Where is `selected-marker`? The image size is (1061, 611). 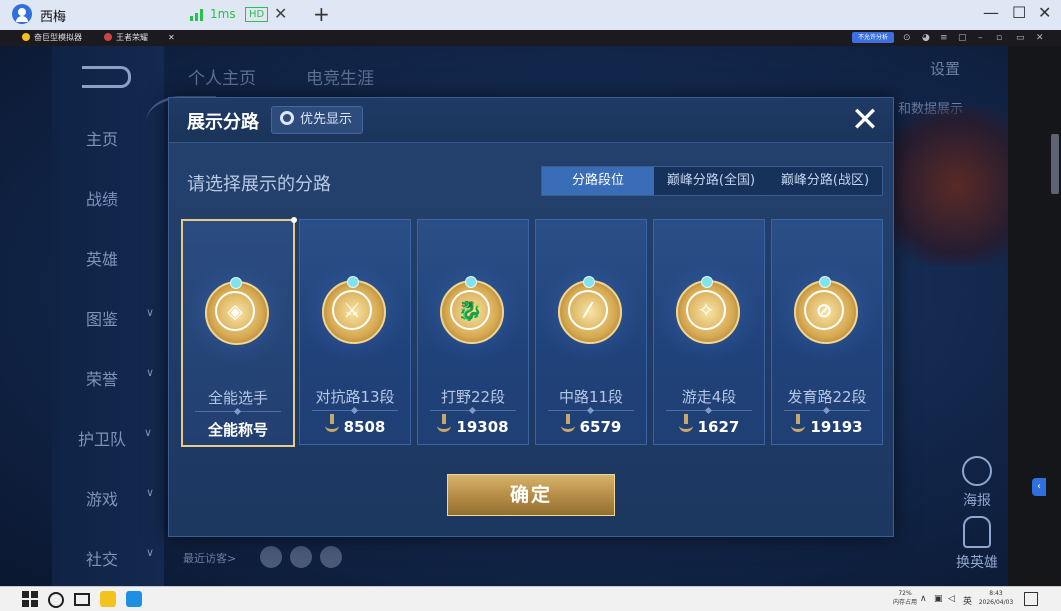 selected-marker is located at coordinates (294, 220).